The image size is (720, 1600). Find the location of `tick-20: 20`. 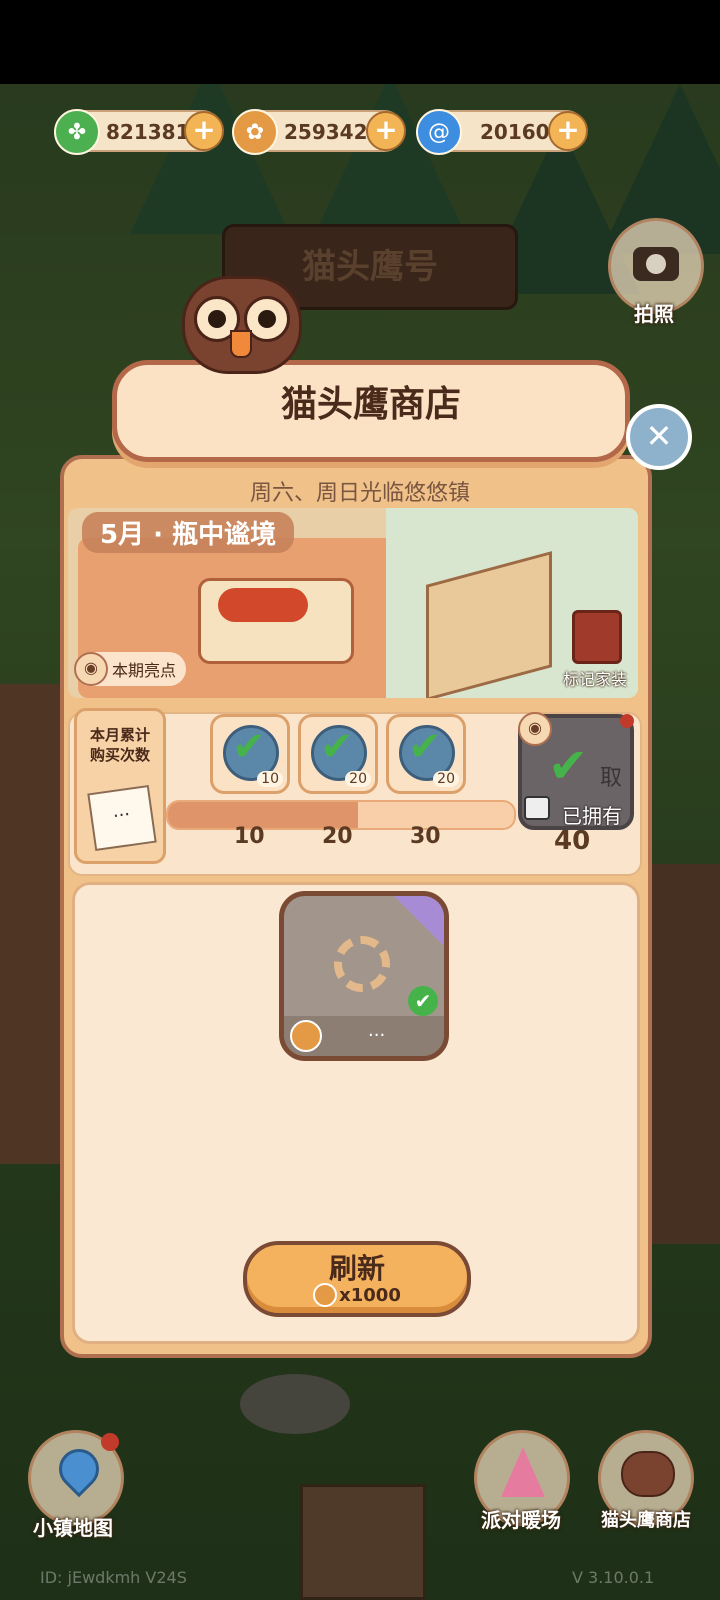

tick-20: 20 is located at coordinates (337, 836).